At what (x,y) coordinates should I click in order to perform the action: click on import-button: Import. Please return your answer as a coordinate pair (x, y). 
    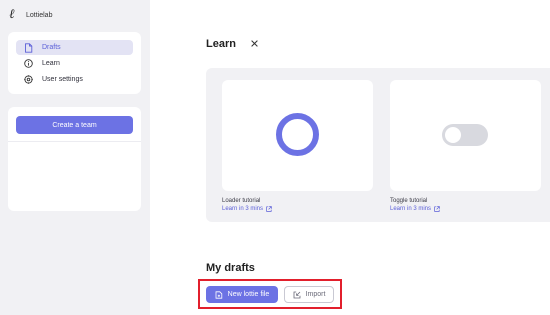
    Looking at the image, I should click on (309, 294).